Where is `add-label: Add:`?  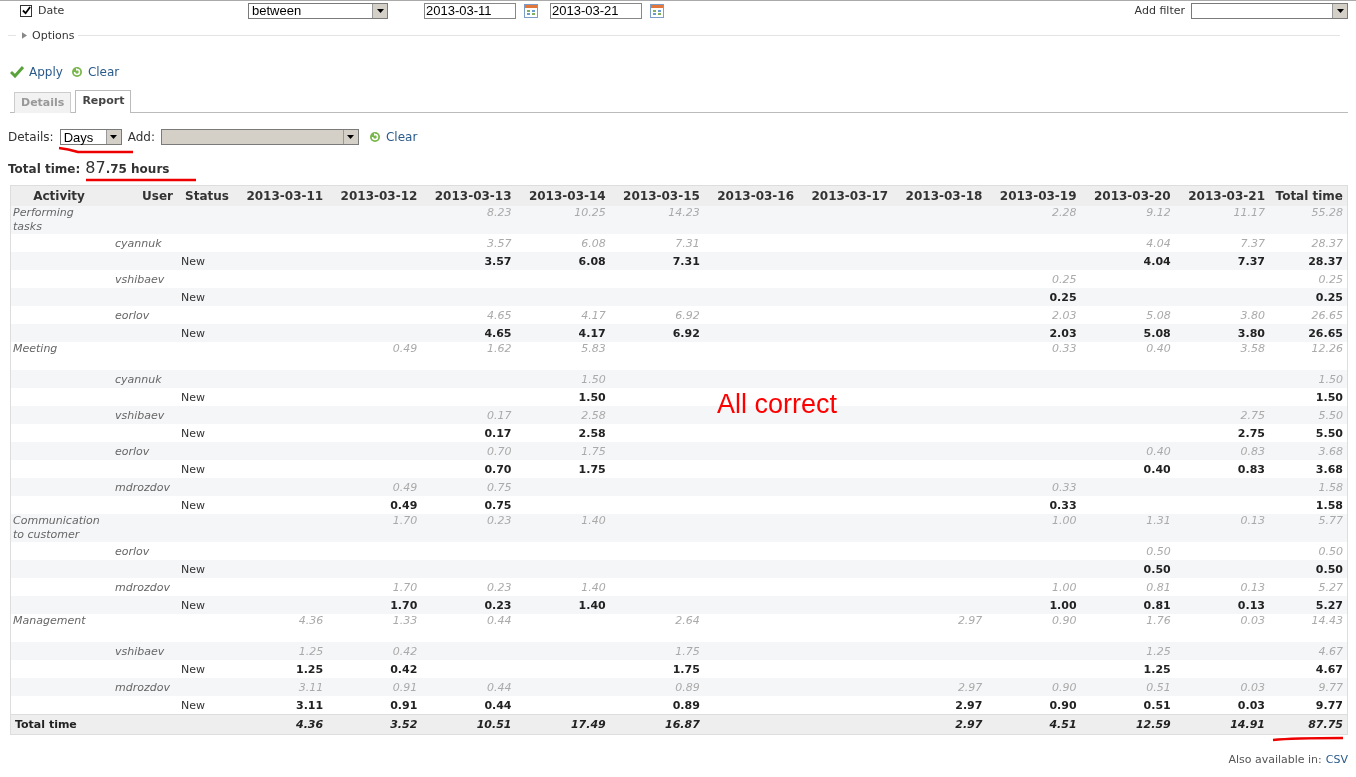
add-label: Add: is located at coordinates (141, 137).